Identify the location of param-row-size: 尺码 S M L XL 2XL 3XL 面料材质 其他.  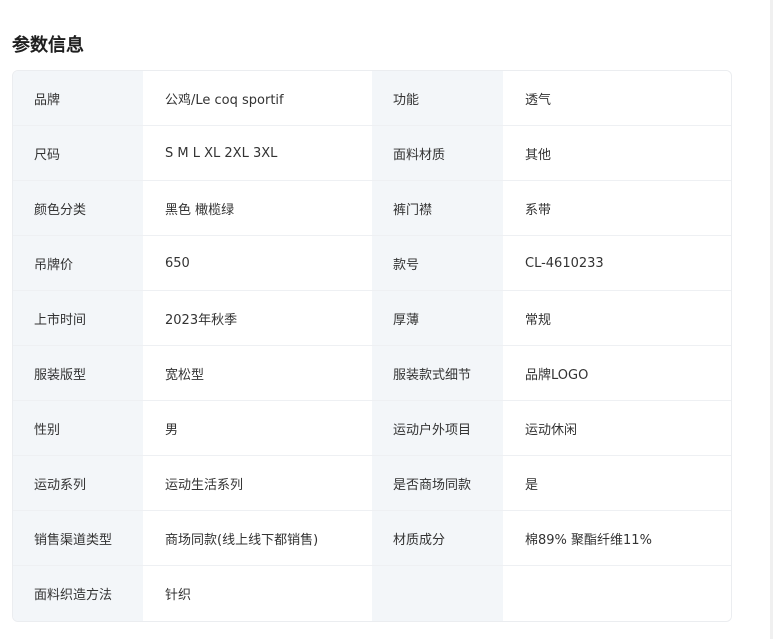
(372, 153).